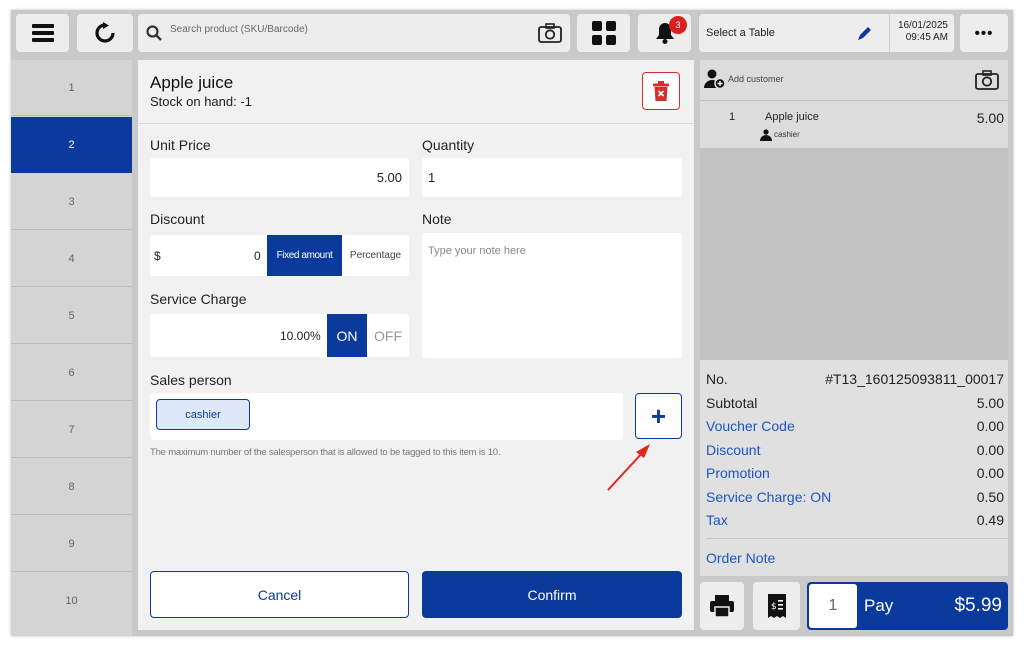  I want to click on order-line-item: 1 Apple juice 5.00 cashier, so click(854, 124).